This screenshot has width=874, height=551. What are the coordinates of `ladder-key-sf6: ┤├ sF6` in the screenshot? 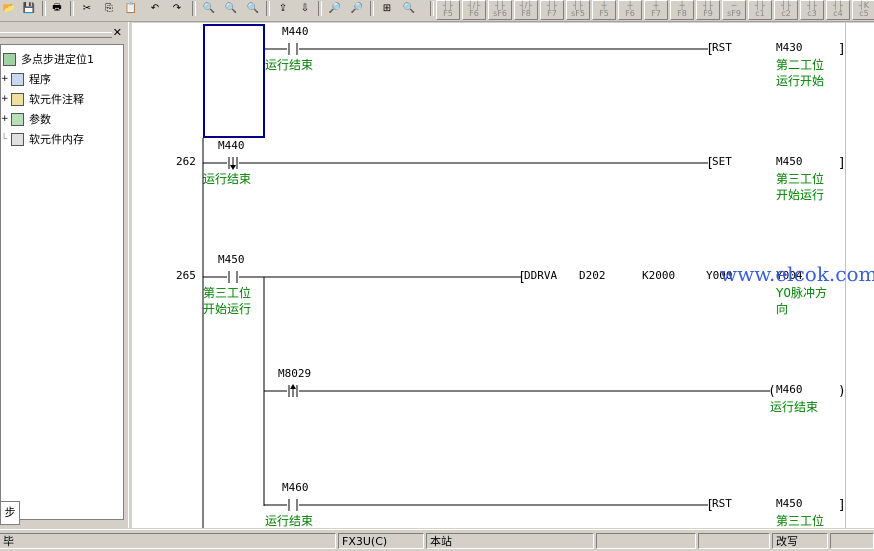 It's located at (500, 10).